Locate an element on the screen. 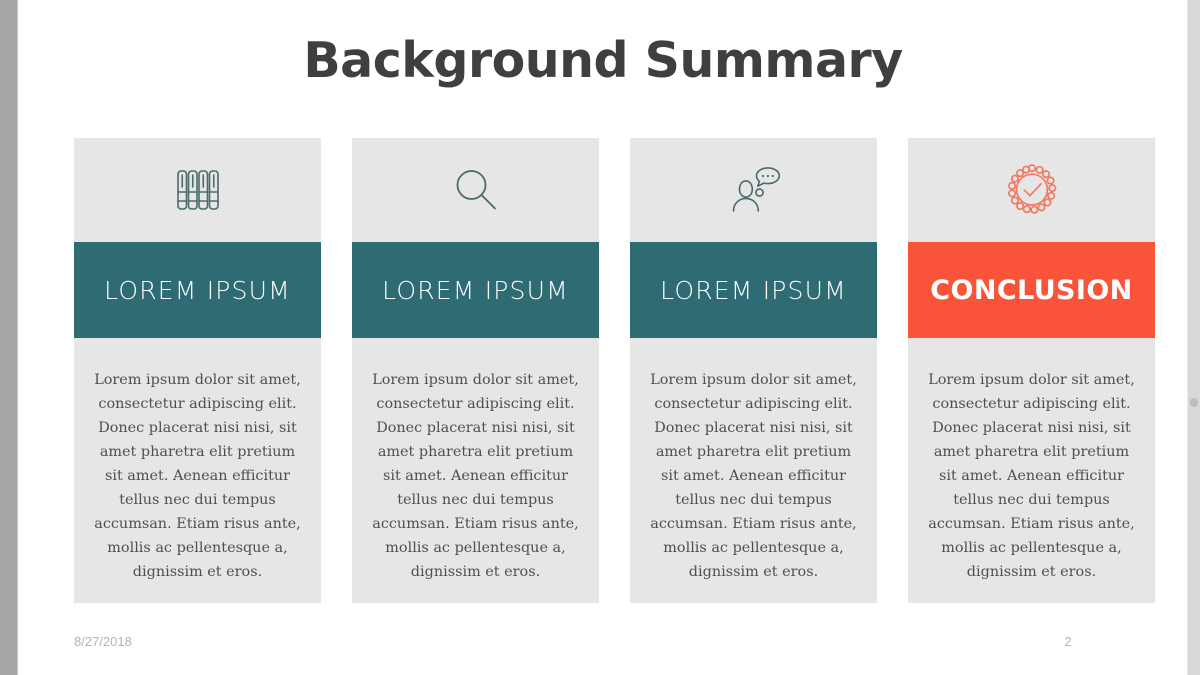 The image size is (1200, 675). card-4-icon-area is located at coordinates (1031, 190).